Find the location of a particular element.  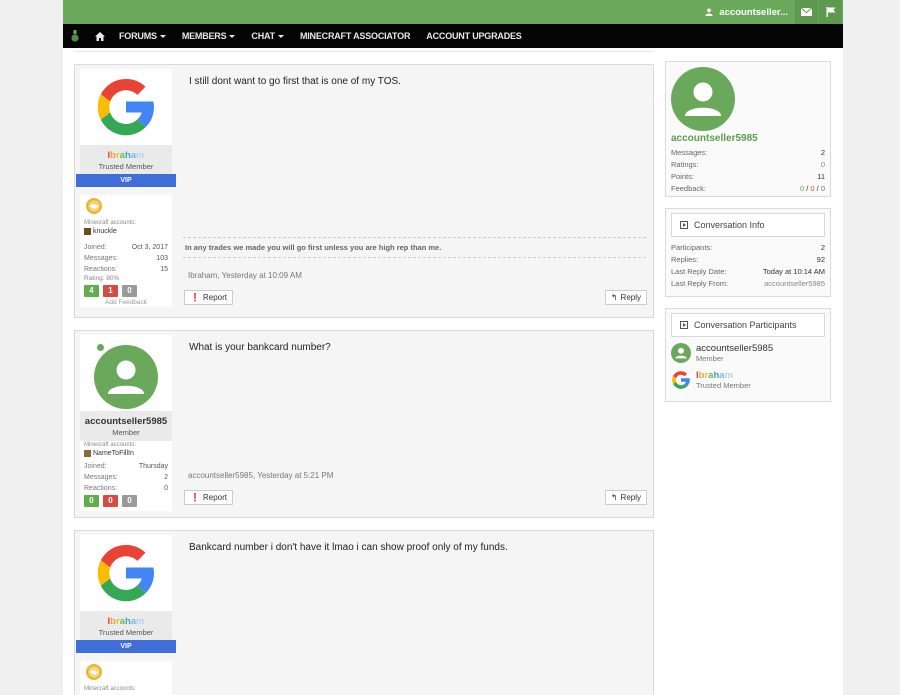

user-plate: accountseller5985 Member is located at coordinates (126, 426).